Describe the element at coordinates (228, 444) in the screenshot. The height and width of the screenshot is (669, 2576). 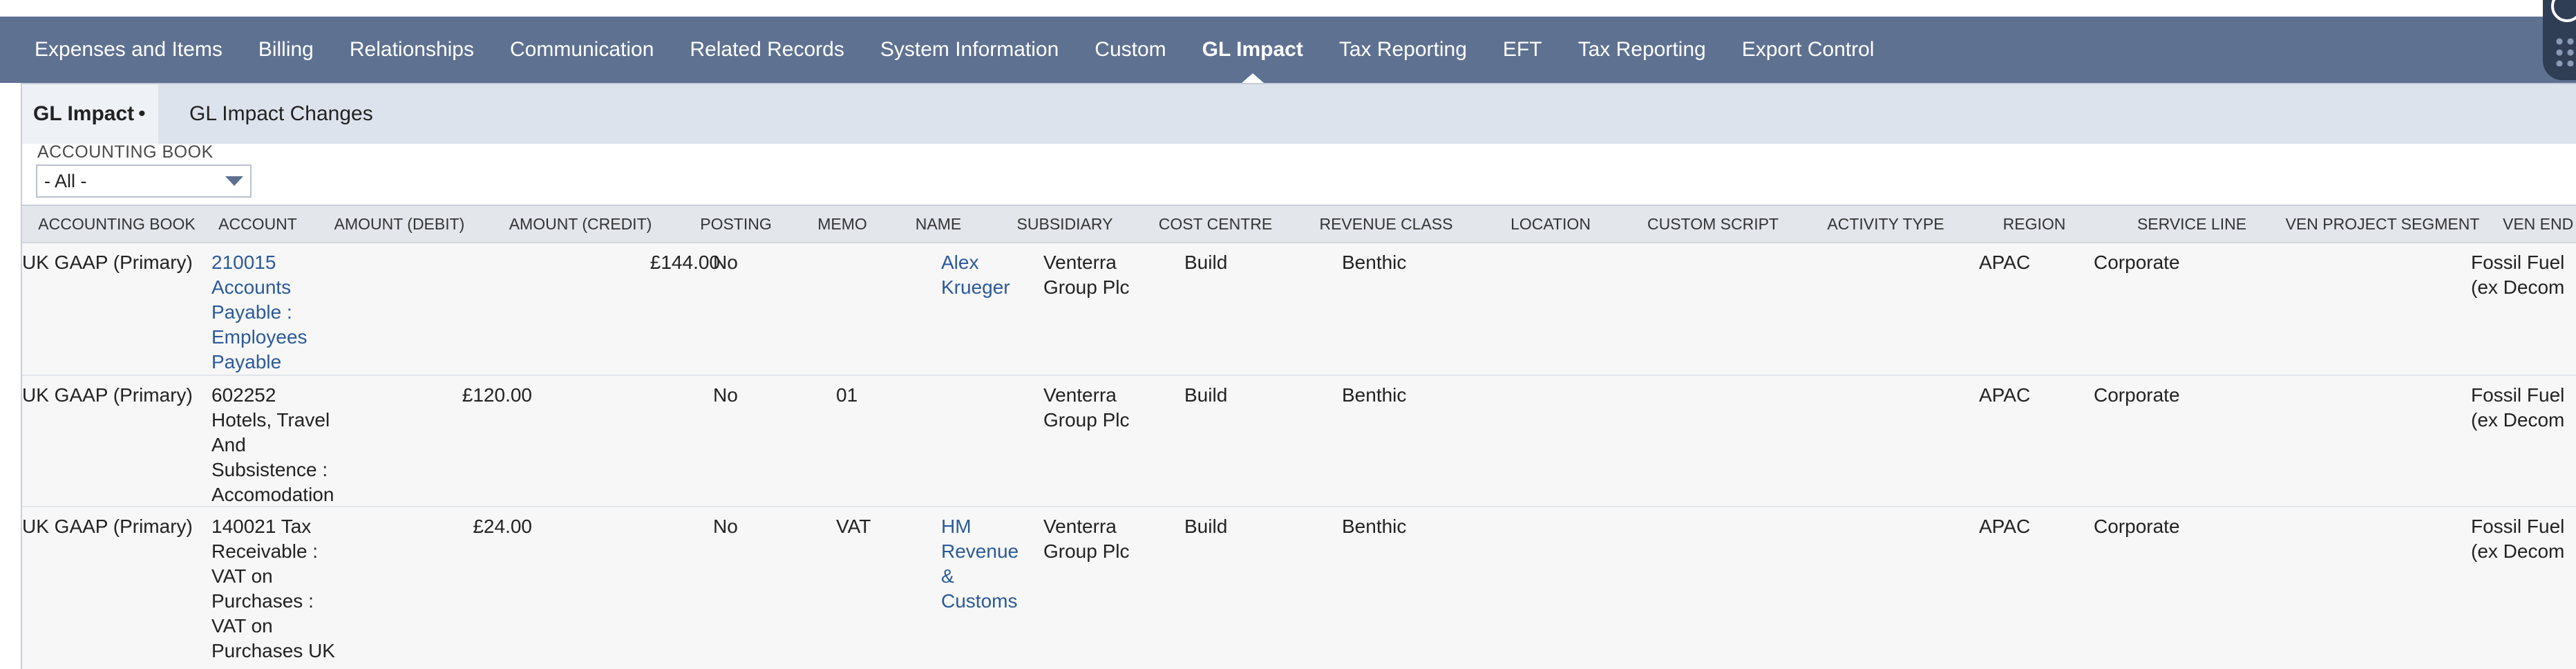
I see `cell-account-line: And` at that location.